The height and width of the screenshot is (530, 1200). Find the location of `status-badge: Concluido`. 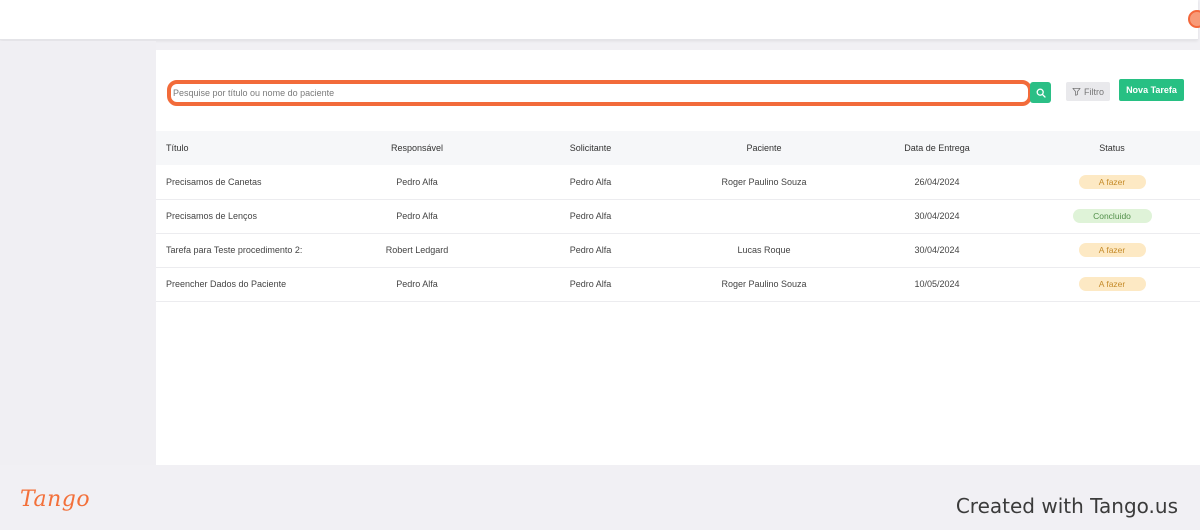

status-badge: Concluido is located at coordinates (1112, 216).